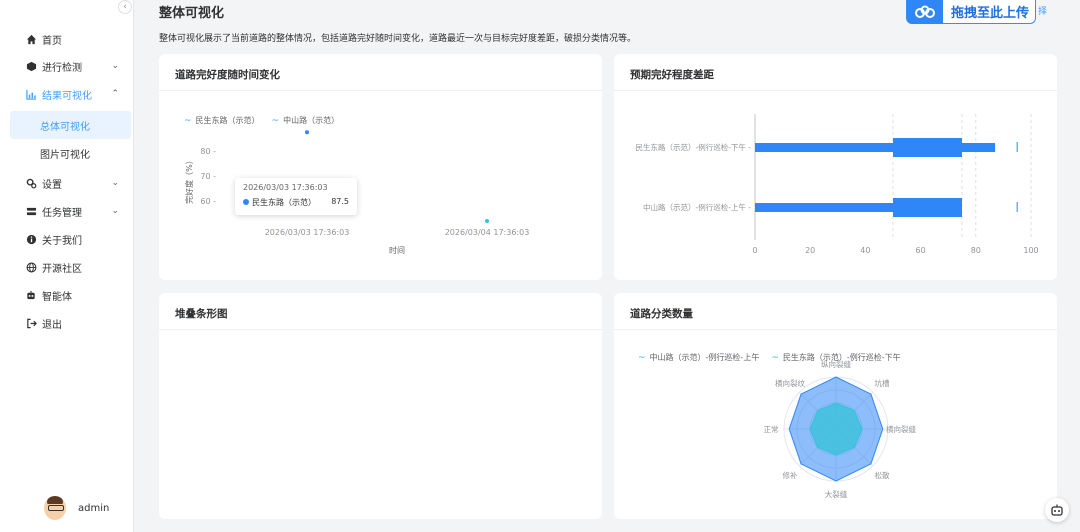  I want to click on radar-indicator-label: 大裂缝, so click(836, 494).